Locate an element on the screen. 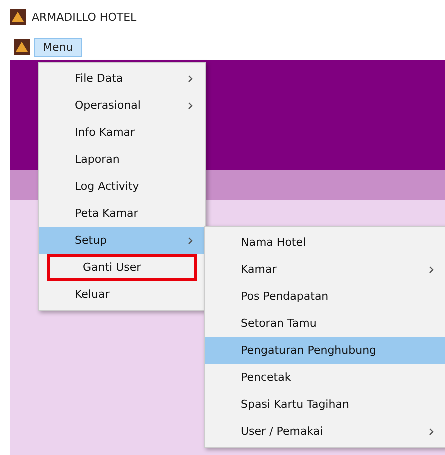 The width and height of the screenshot is (445, 455). dropdown-option: Nama Hotel is located at coordinates (325, 242).